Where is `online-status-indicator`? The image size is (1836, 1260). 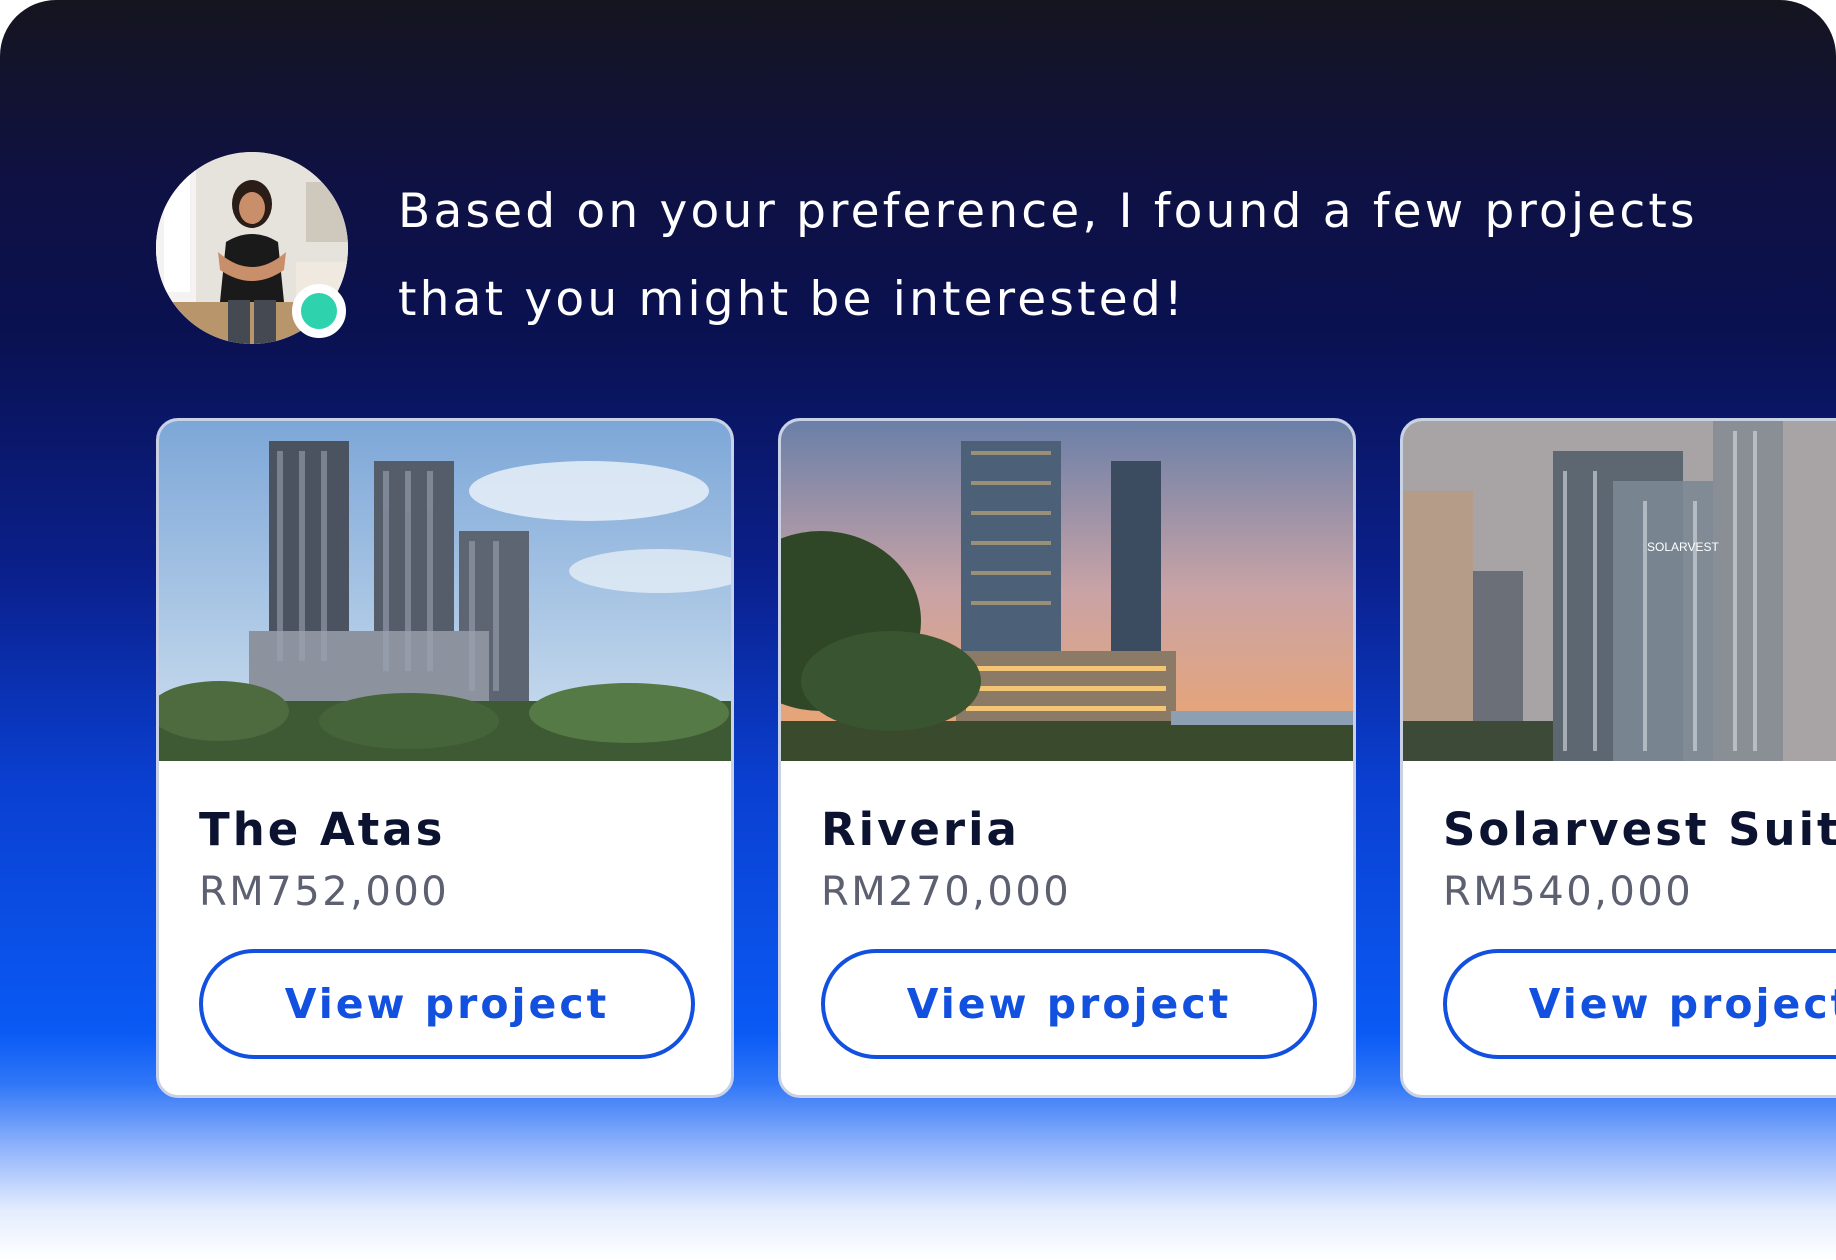
online-status-indicator is located at coordinates (319, 311).